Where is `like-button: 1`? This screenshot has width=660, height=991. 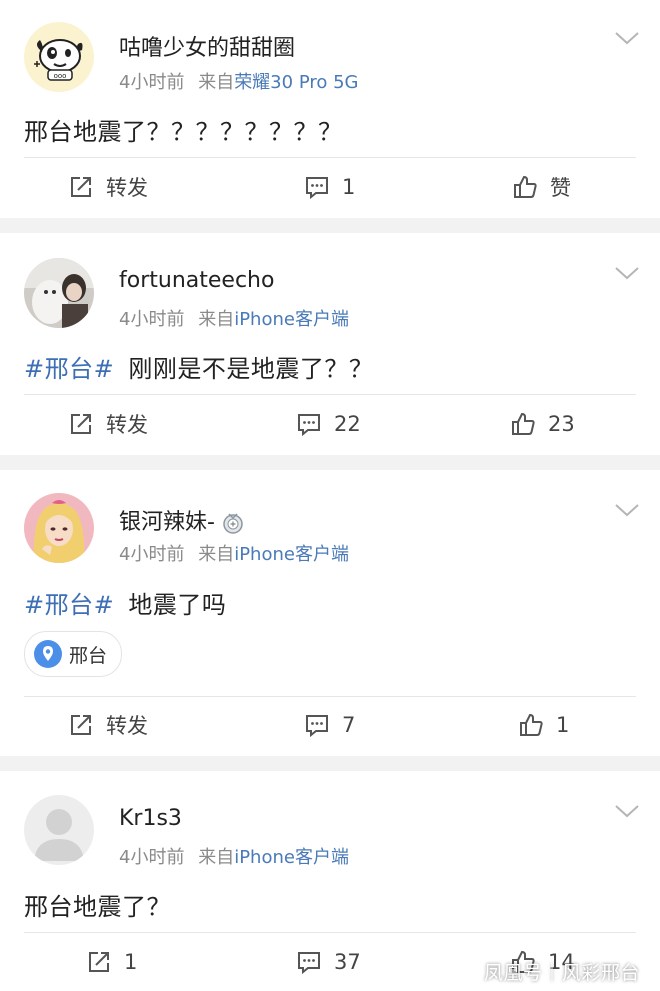 like-button: 1 is located at coordinates (543, 725).